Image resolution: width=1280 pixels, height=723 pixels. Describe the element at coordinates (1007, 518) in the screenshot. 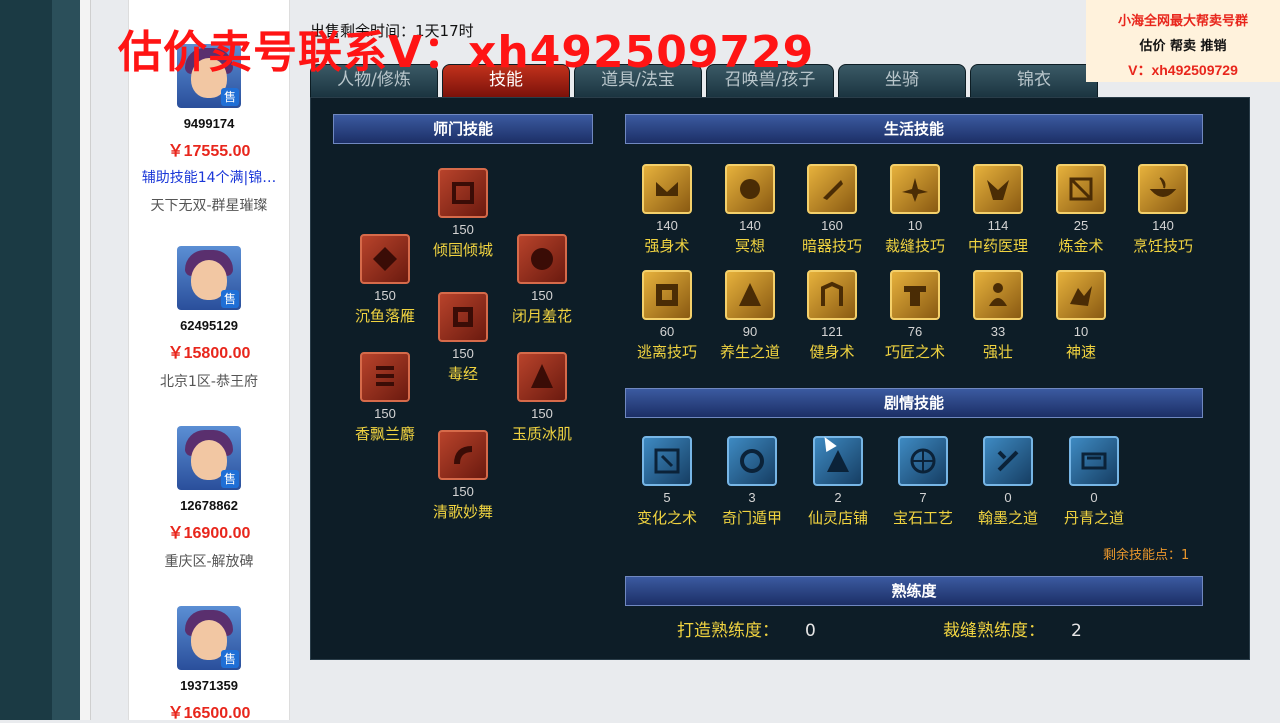

I see `skill-name: 翰墨之道` at that location.